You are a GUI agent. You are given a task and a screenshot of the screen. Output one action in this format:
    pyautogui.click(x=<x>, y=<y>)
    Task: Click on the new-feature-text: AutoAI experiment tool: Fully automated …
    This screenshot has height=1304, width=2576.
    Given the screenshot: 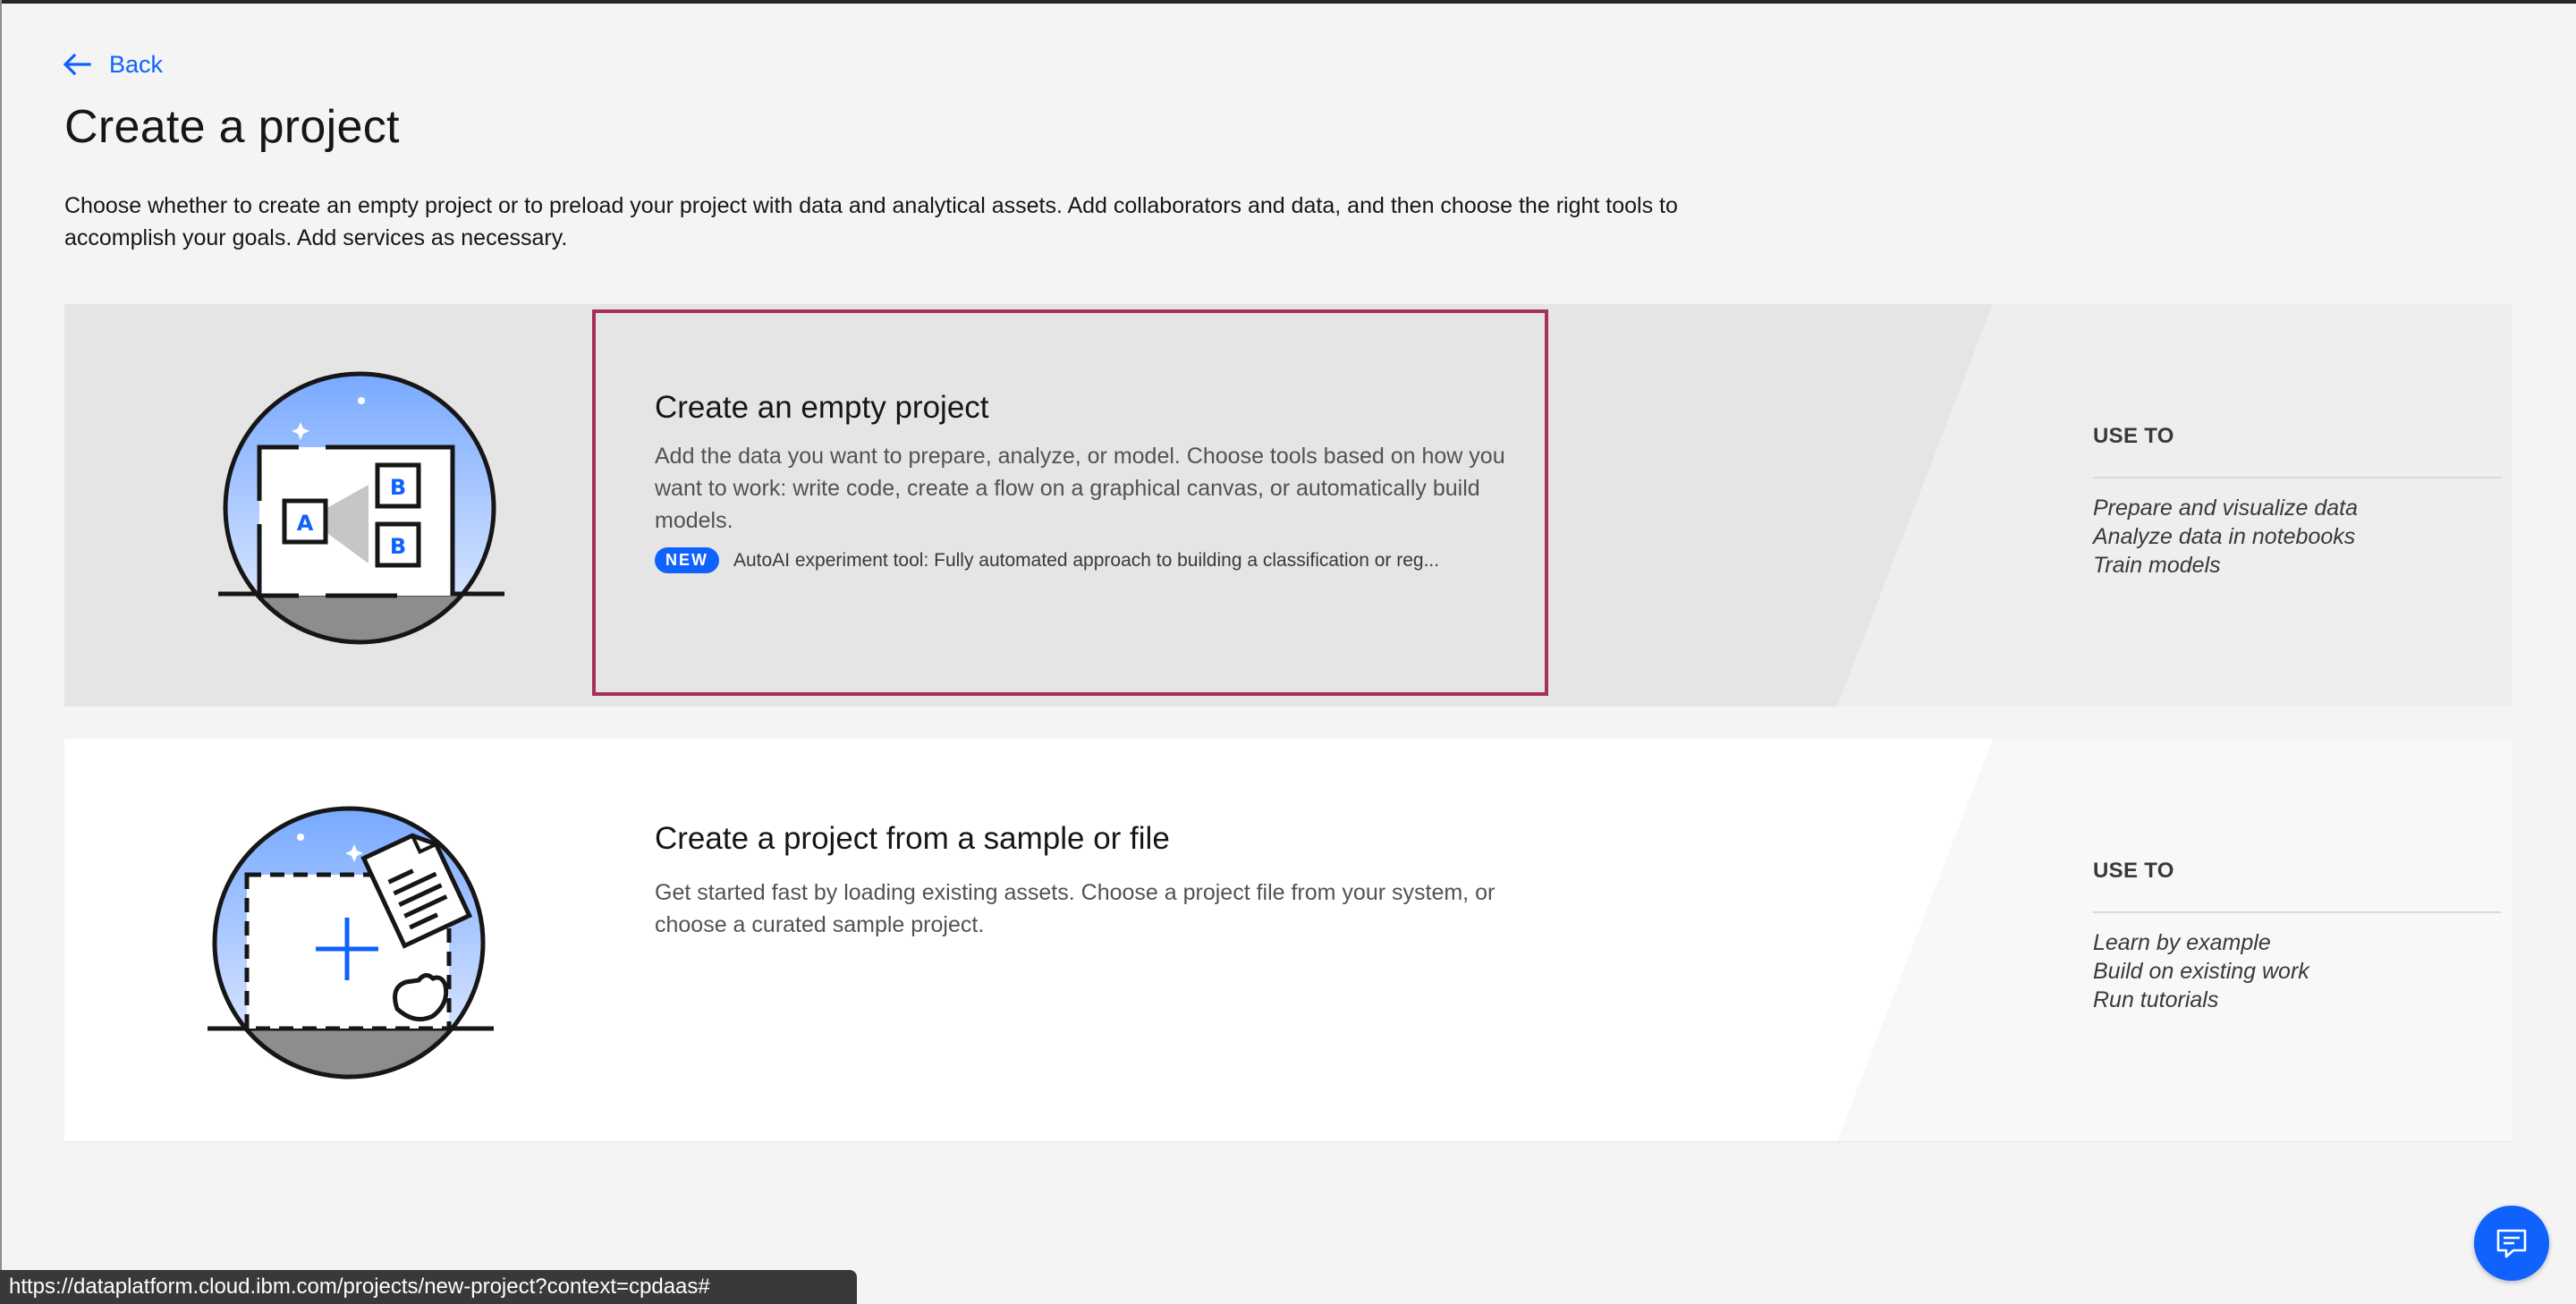 What is the action you would take?
    pyautogui.click(x=1086, y=560)
    